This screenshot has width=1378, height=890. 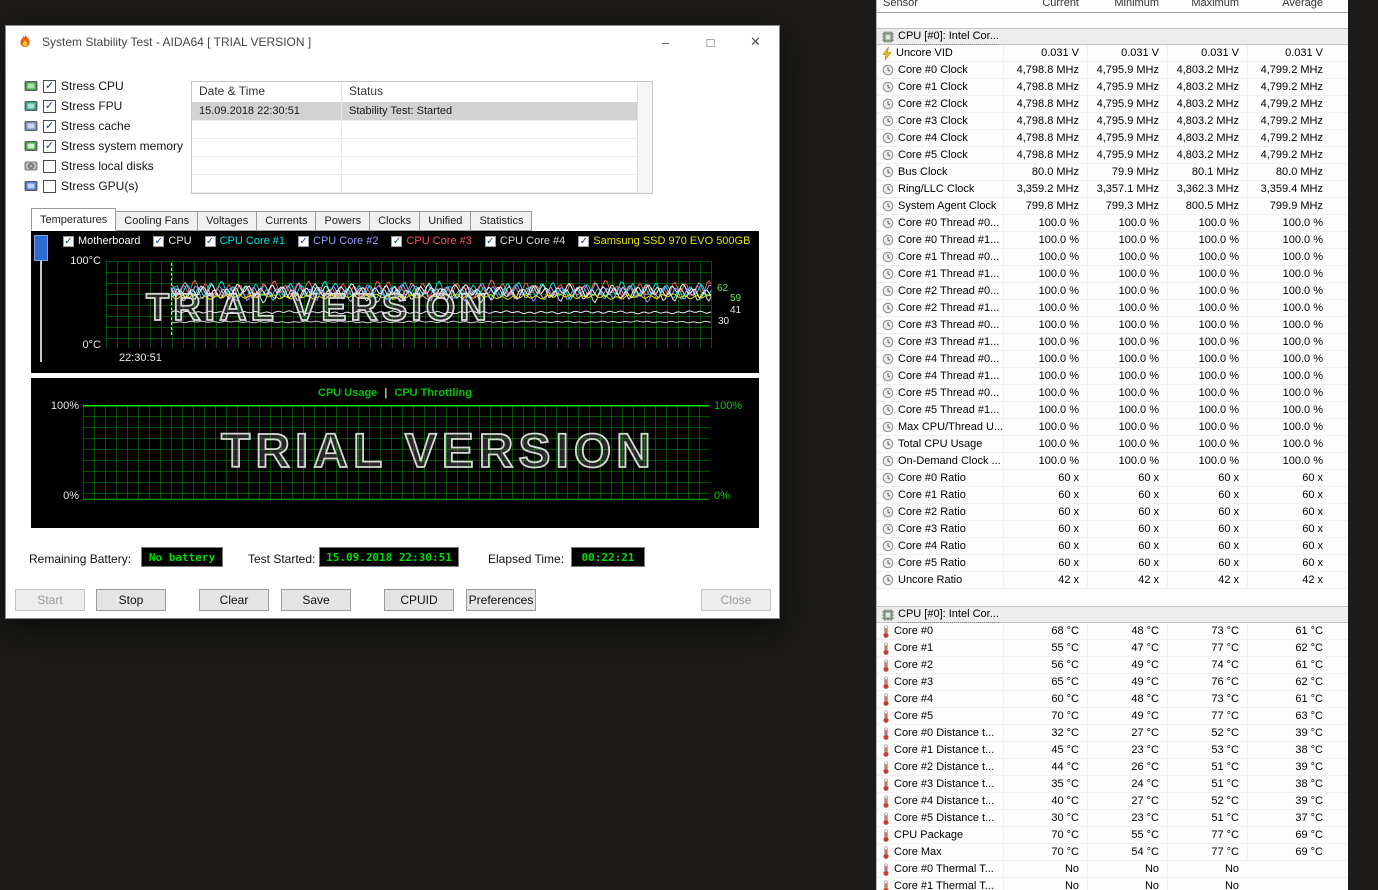 I want to click on tab-statistics: Statistics, so click(x=502, y=221).